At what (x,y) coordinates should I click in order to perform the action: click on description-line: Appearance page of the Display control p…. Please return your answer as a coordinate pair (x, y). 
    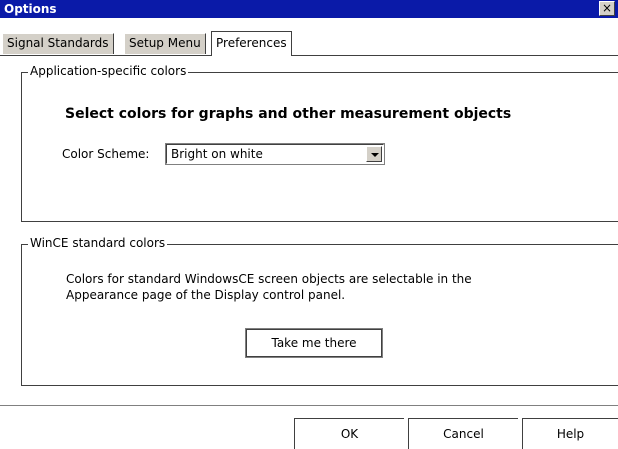
    Looking at the image, I should click on (206, 295).